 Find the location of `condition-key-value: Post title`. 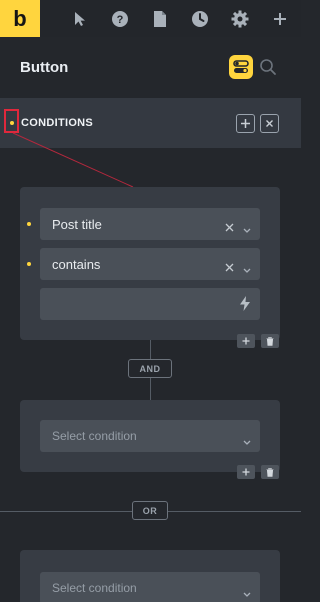

condition-key-value: Post title is located at coordinates (77, 224).